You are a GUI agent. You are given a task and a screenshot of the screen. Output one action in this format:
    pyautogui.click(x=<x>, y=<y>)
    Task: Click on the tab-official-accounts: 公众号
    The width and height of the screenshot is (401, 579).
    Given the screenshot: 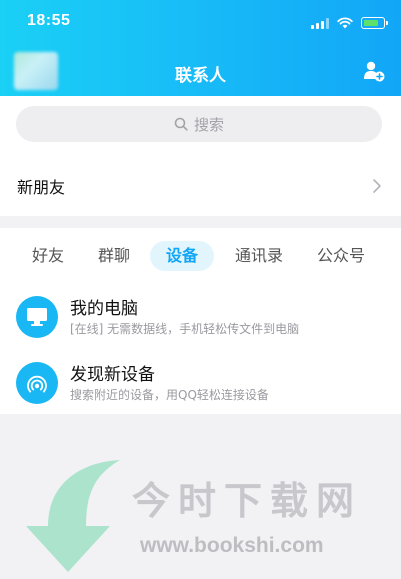 What is the action you would take?
    pyautogui.click(x=341, y=256)
    